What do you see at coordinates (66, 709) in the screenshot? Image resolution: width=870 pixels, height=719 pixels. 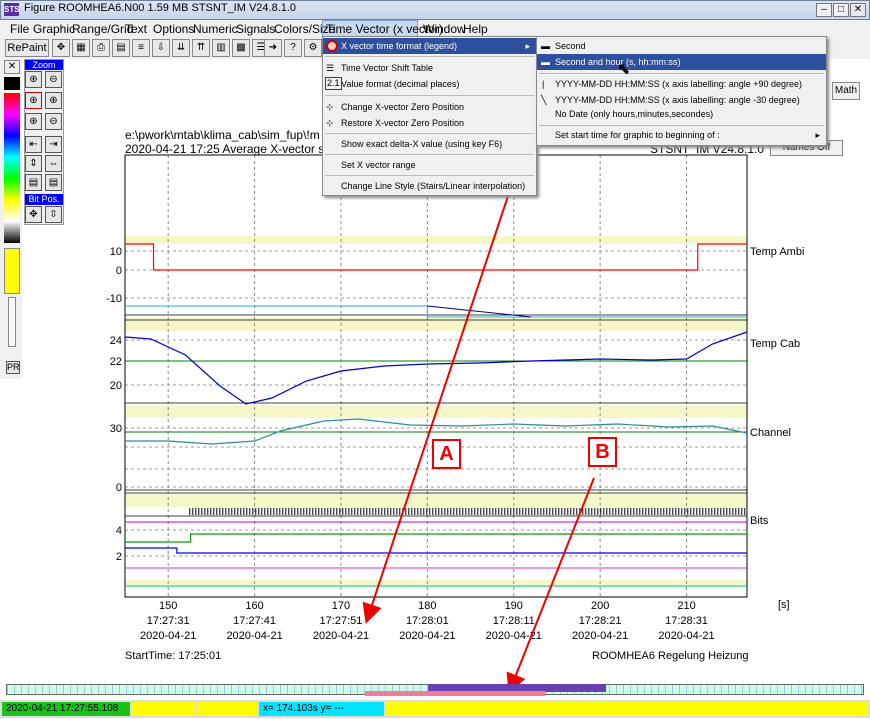 I see `status-time: 2020-04-21 17:27:55.108` at bounding box center [66, 709].